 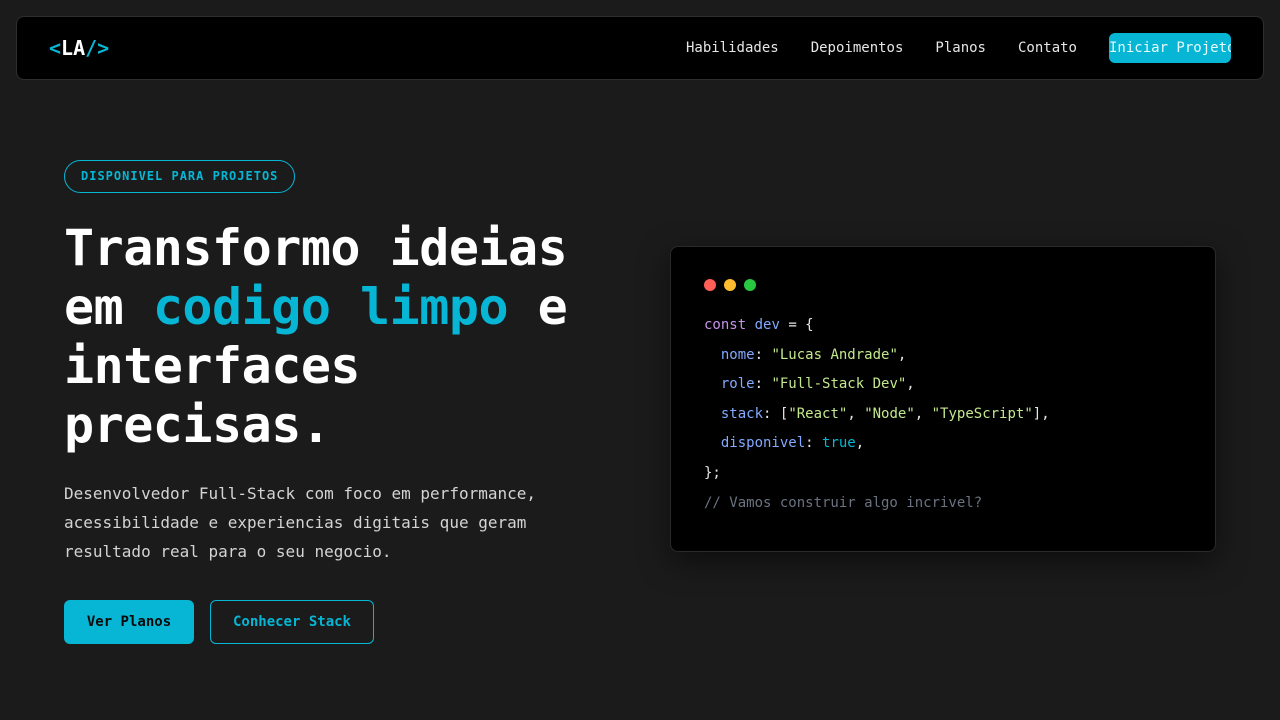 I want to click on code-stack-item: "Node", so click(x=889, y=413).